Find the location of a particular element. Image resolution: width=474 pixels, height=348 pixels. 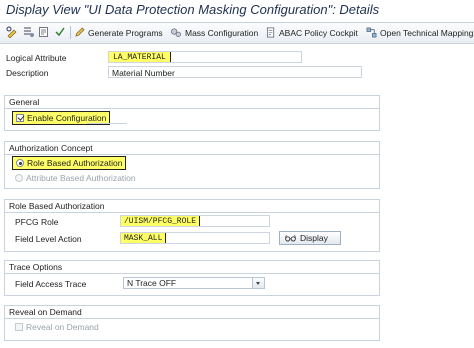

reveal-on-demand-checkbox: Reveal on Demand is located at coordinates (57, 327).